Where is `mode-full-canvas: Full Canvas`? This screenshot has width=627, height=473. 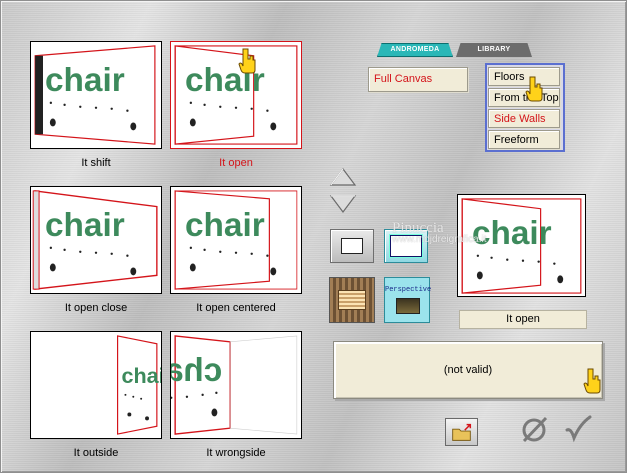
mode-full-canvas: Full Canvas is located at coordinates (418, 79).